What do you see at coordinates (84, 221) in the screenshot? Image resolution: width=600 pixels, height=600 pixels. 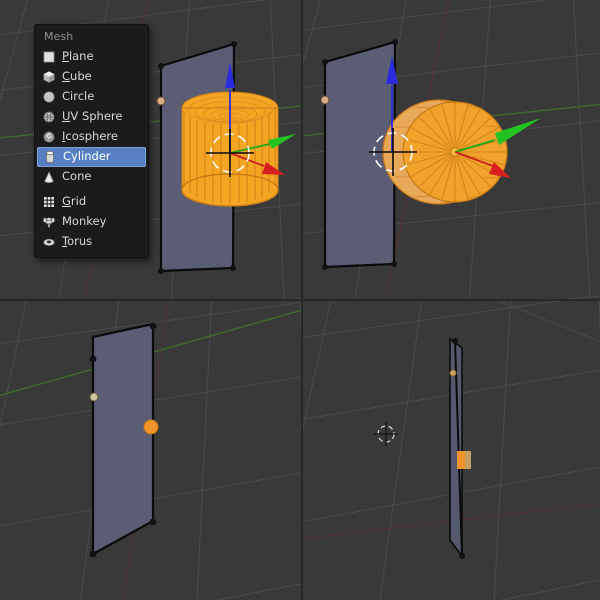 I see `menu-item-label: Monkey` at bounding box center [84, 221].